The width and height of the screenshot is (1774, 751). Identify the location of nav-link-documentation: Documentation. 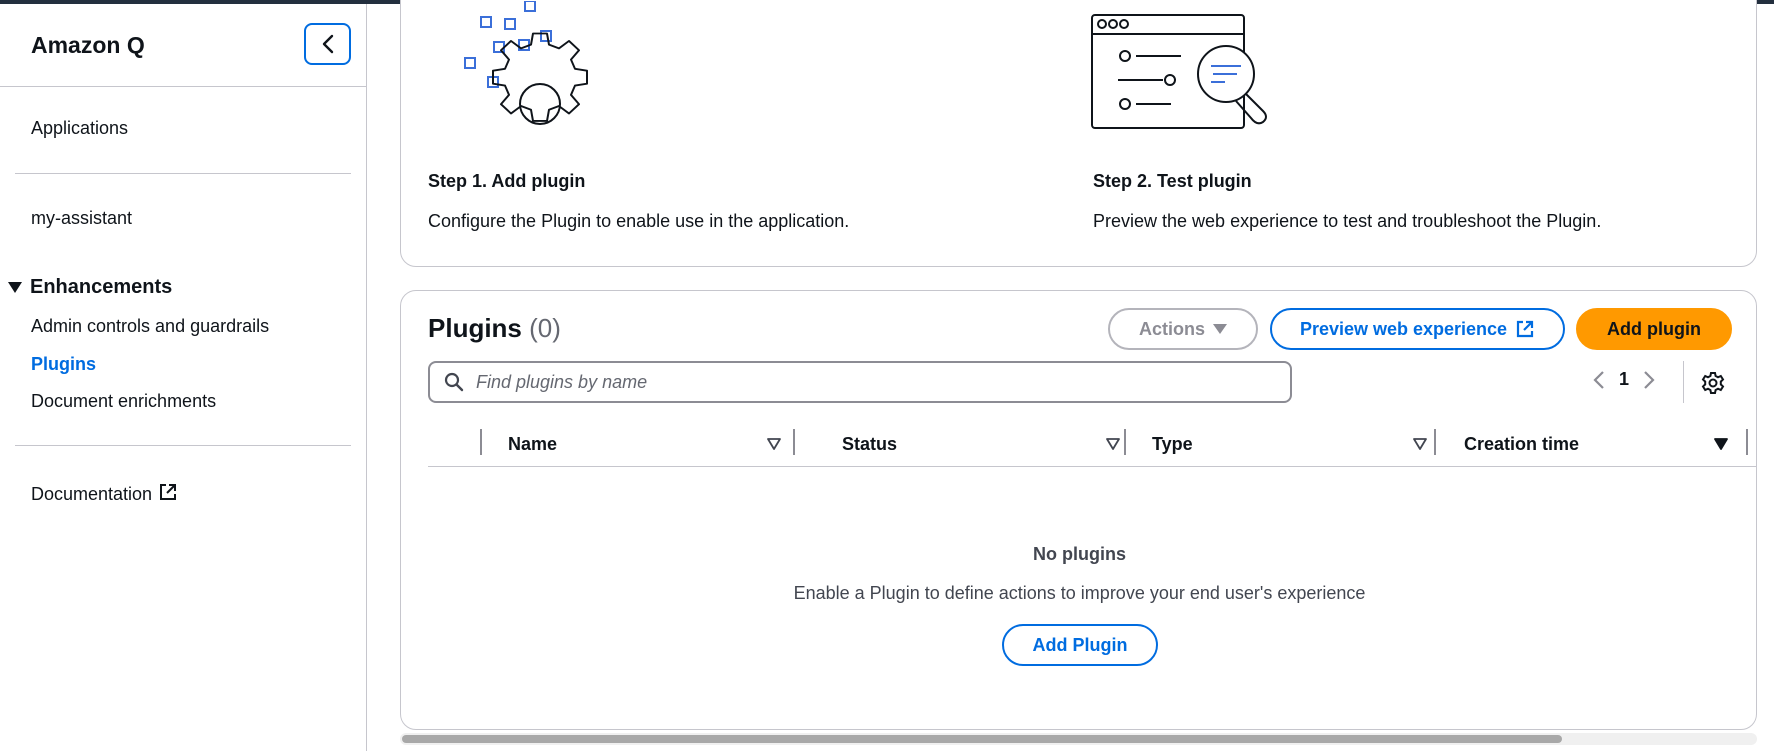
(104, 493).